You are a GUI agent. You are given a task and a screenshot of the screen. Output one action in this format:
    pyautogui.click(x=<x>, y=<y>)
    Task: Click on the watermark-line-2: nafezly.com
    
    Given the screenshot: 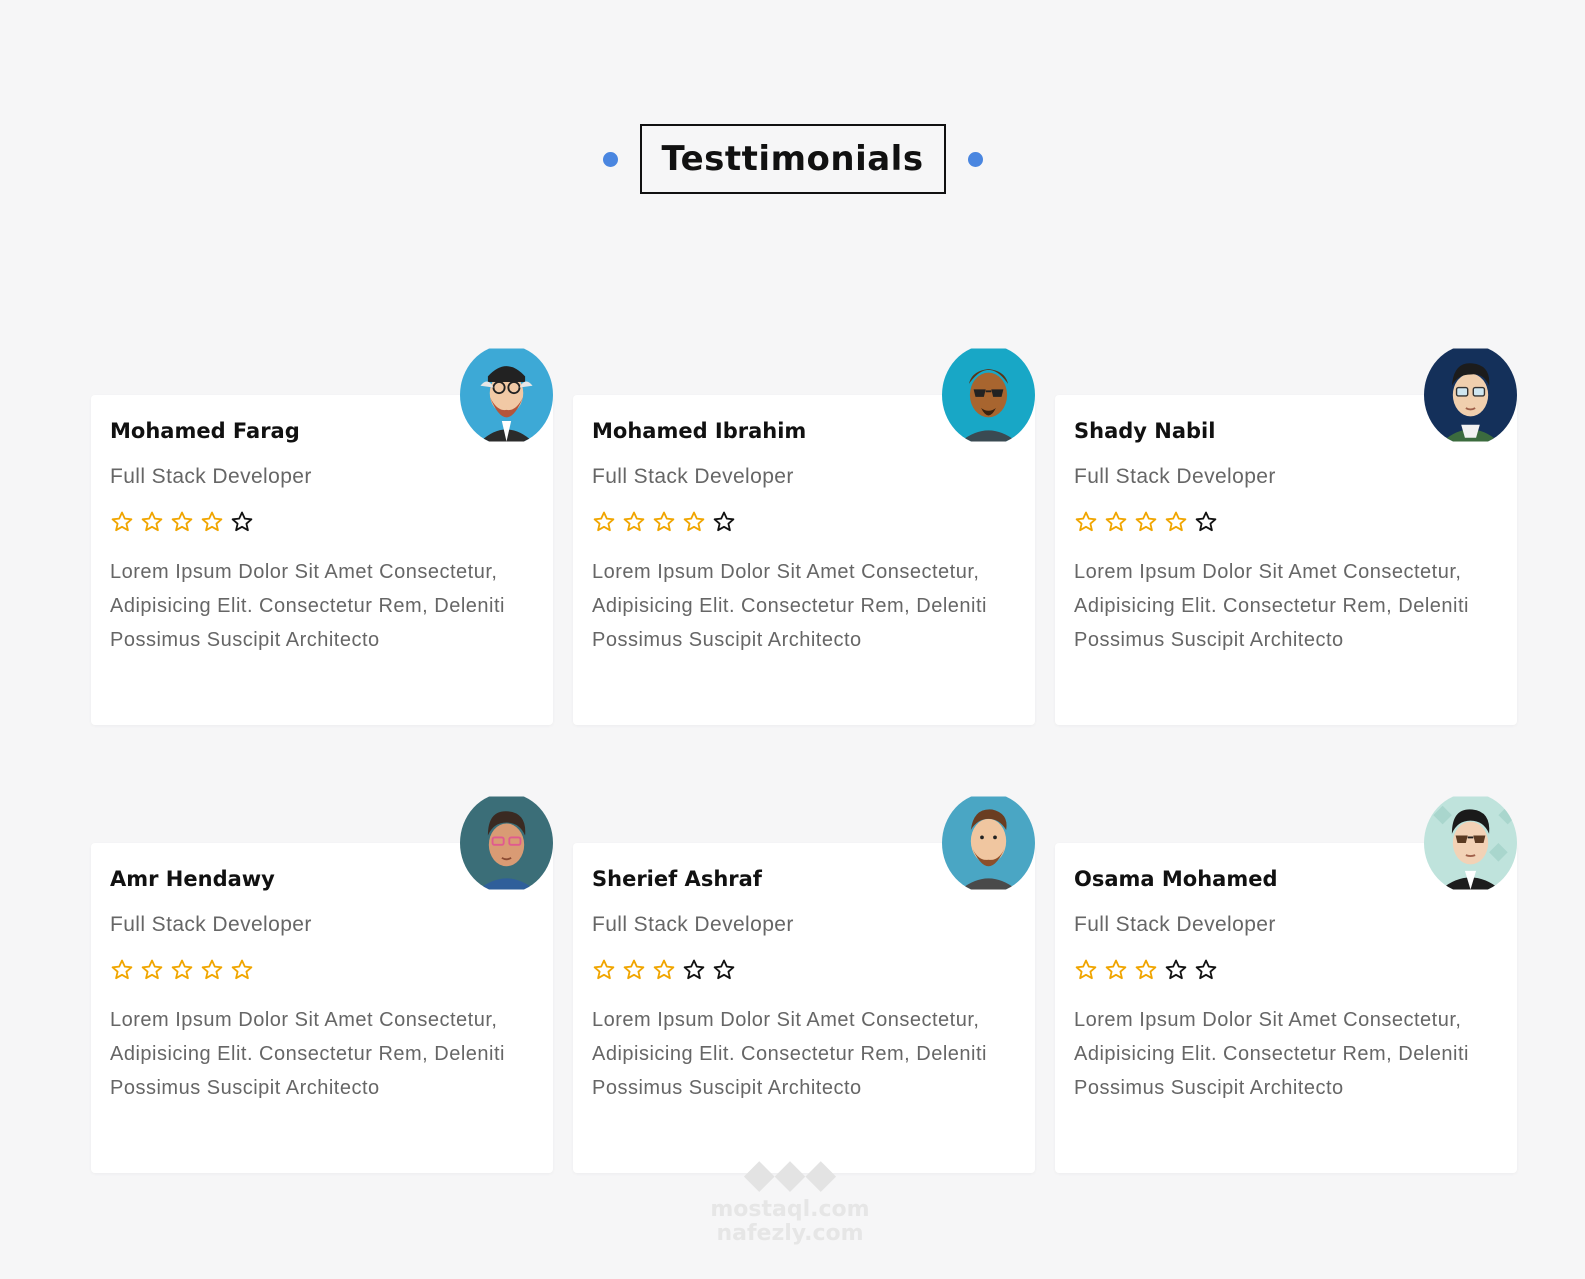 What is the action you would take?
    pyautogui.click(x=790, y=1233)
    